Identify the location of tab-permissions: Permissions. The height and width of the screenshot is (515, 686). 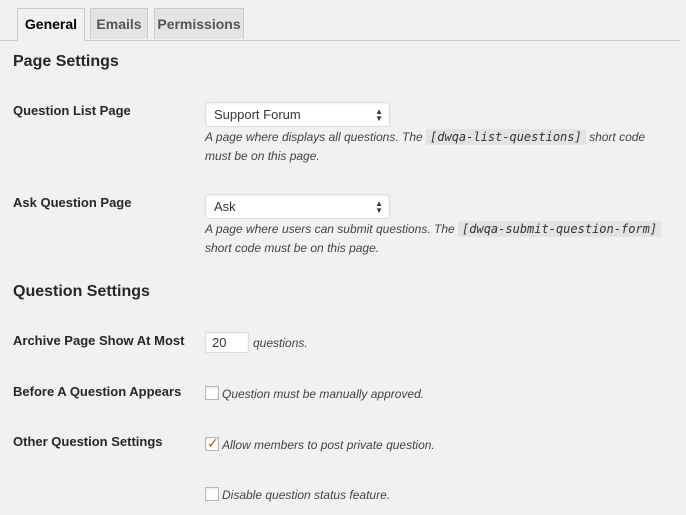
(199, 23).